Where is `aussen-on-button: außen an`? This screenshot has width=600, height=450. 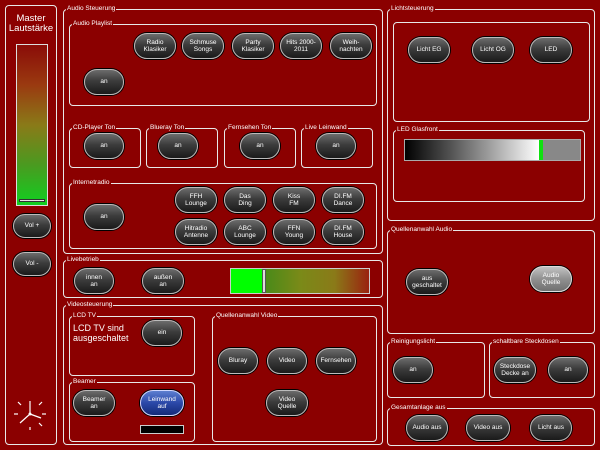
aussen-on-button: außen an is located at coordinates (163, 281).